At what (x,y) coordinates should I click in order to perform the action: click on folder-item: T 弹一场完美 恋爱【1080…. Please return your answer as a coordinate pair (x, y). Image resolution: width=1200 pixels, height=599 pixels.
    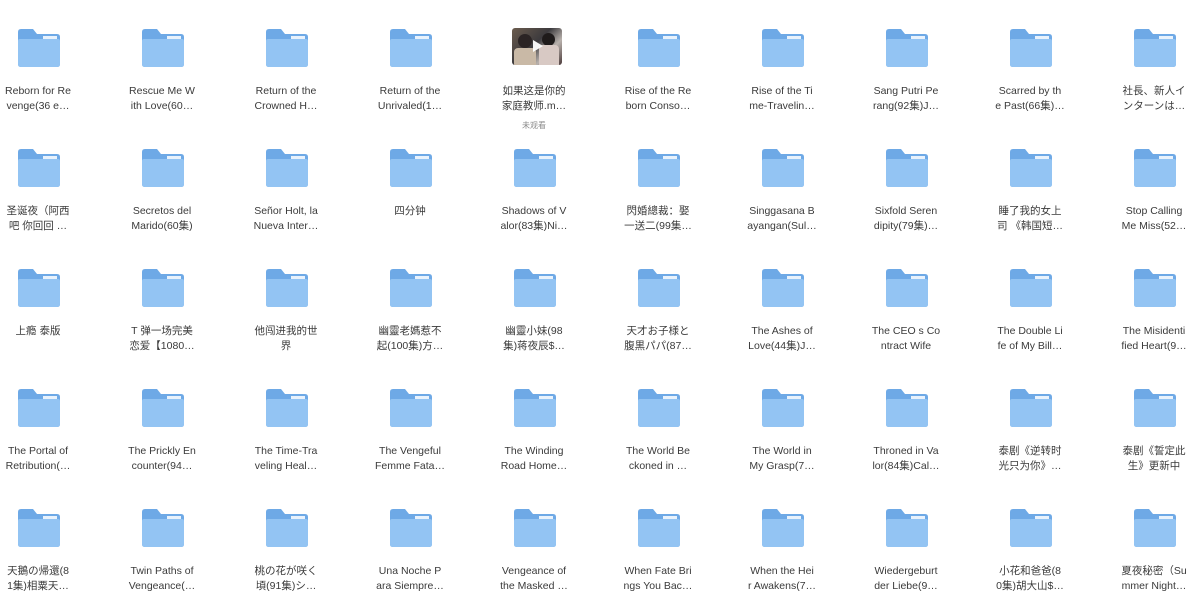
    Looking at the image, I should click on (162, 316).